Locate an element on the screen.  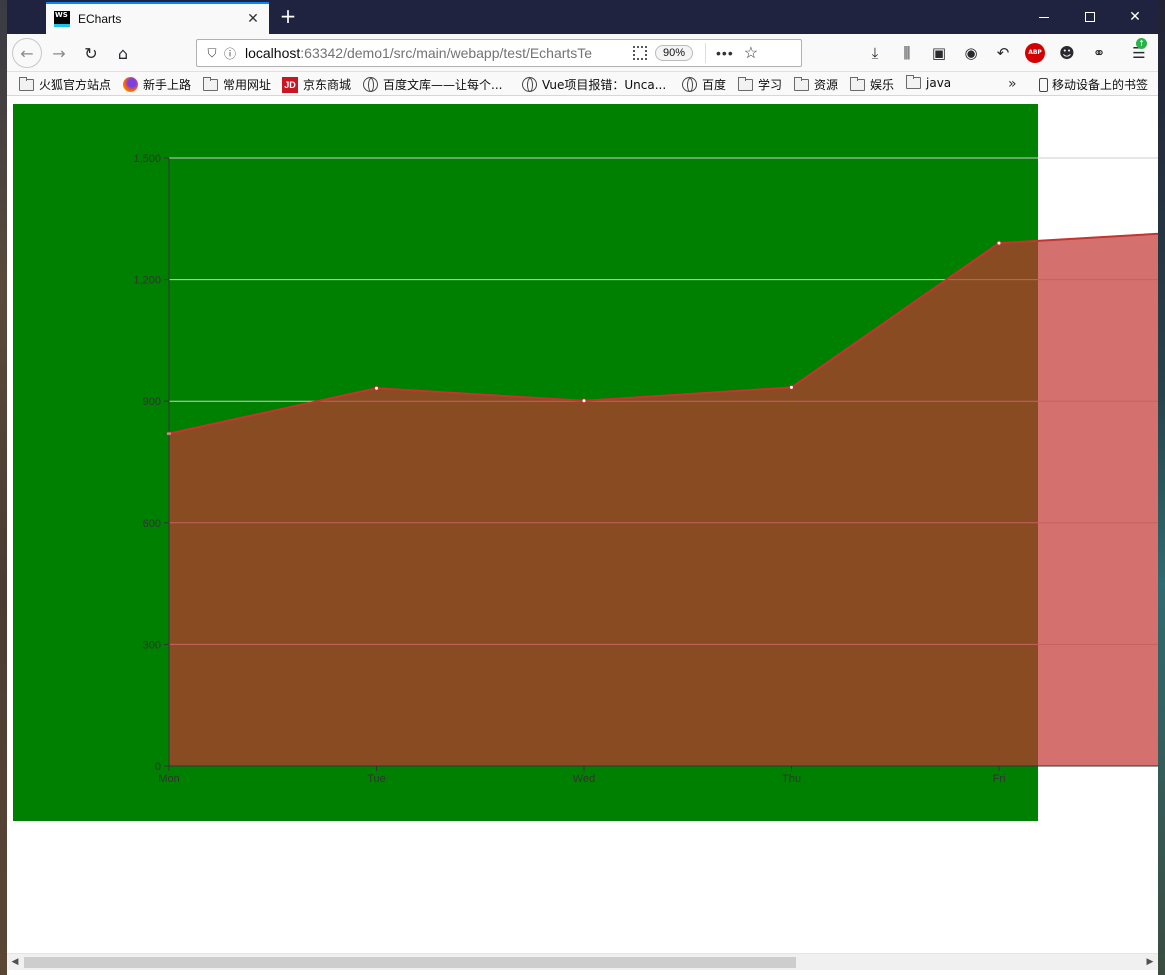
bookmark-item: java is located at coordinates (929, 82).